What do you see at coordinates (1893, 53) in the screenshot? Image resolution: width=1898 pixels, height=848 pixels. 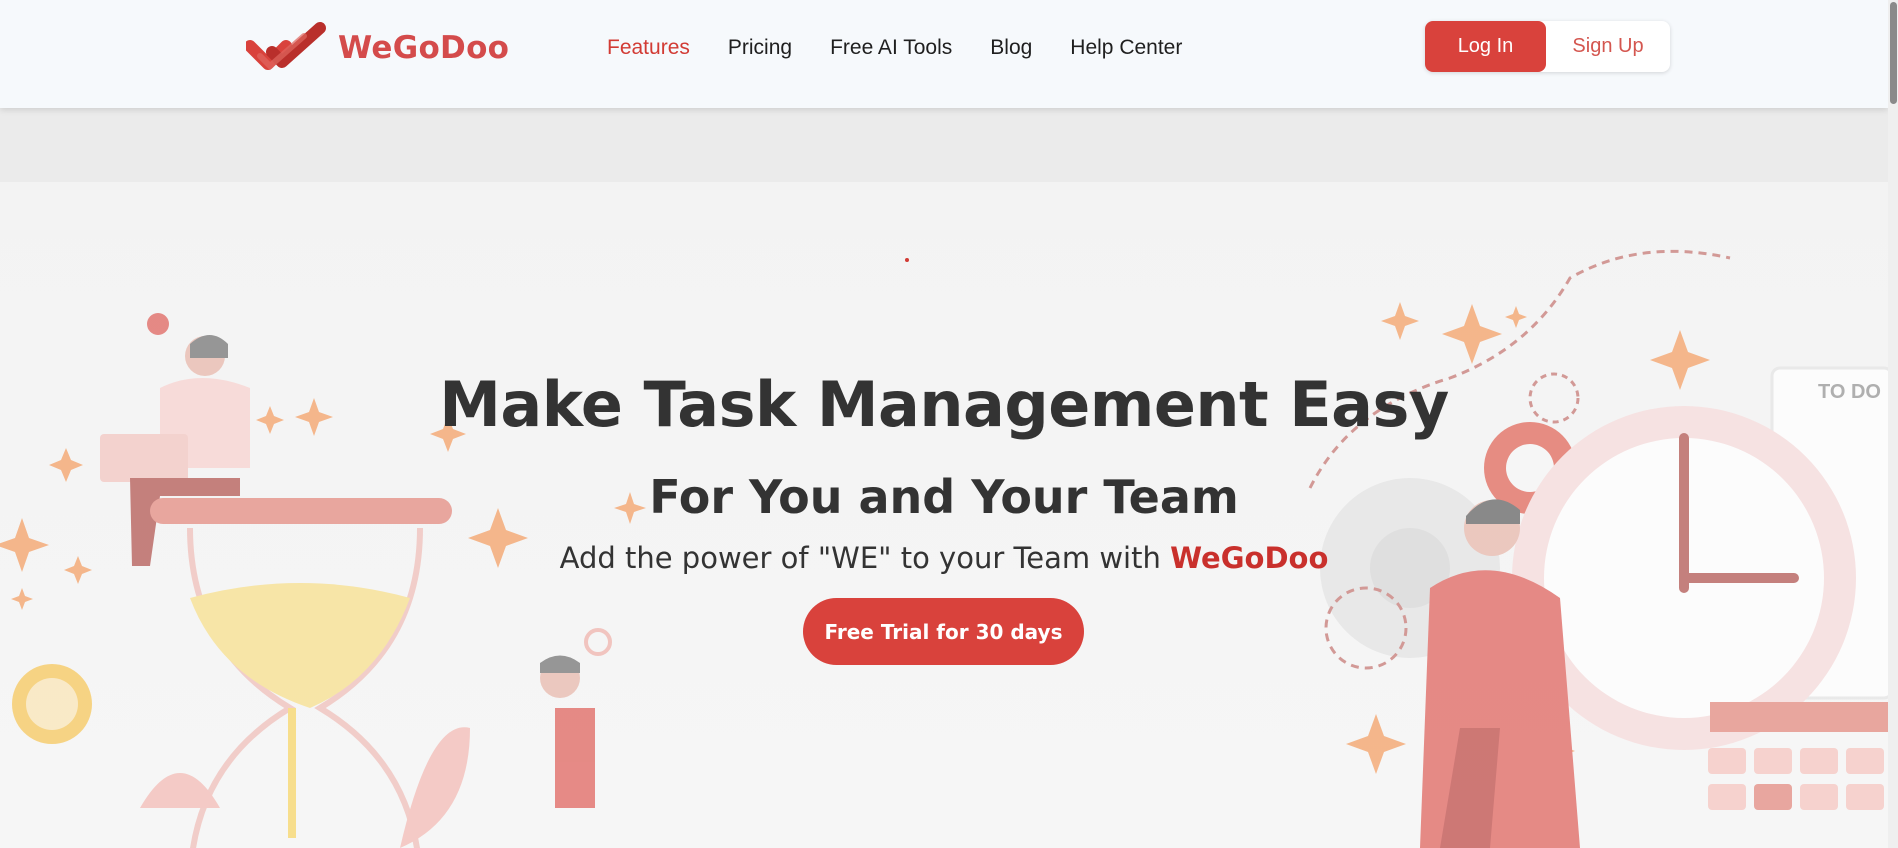 I see `scrollbar-thumb` at bounding box center [1893, 53].